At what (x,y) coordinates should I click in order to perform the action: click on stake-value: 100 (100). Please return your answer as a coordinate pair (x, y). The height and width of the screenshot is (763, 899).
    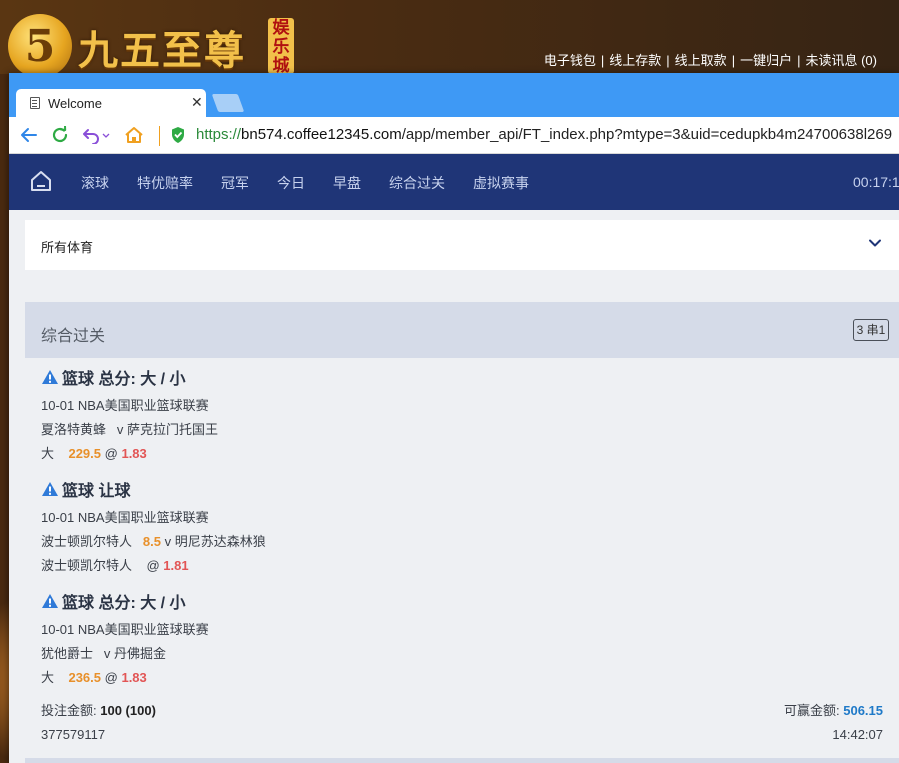
    Looking at the image, I should click on (128, 710).